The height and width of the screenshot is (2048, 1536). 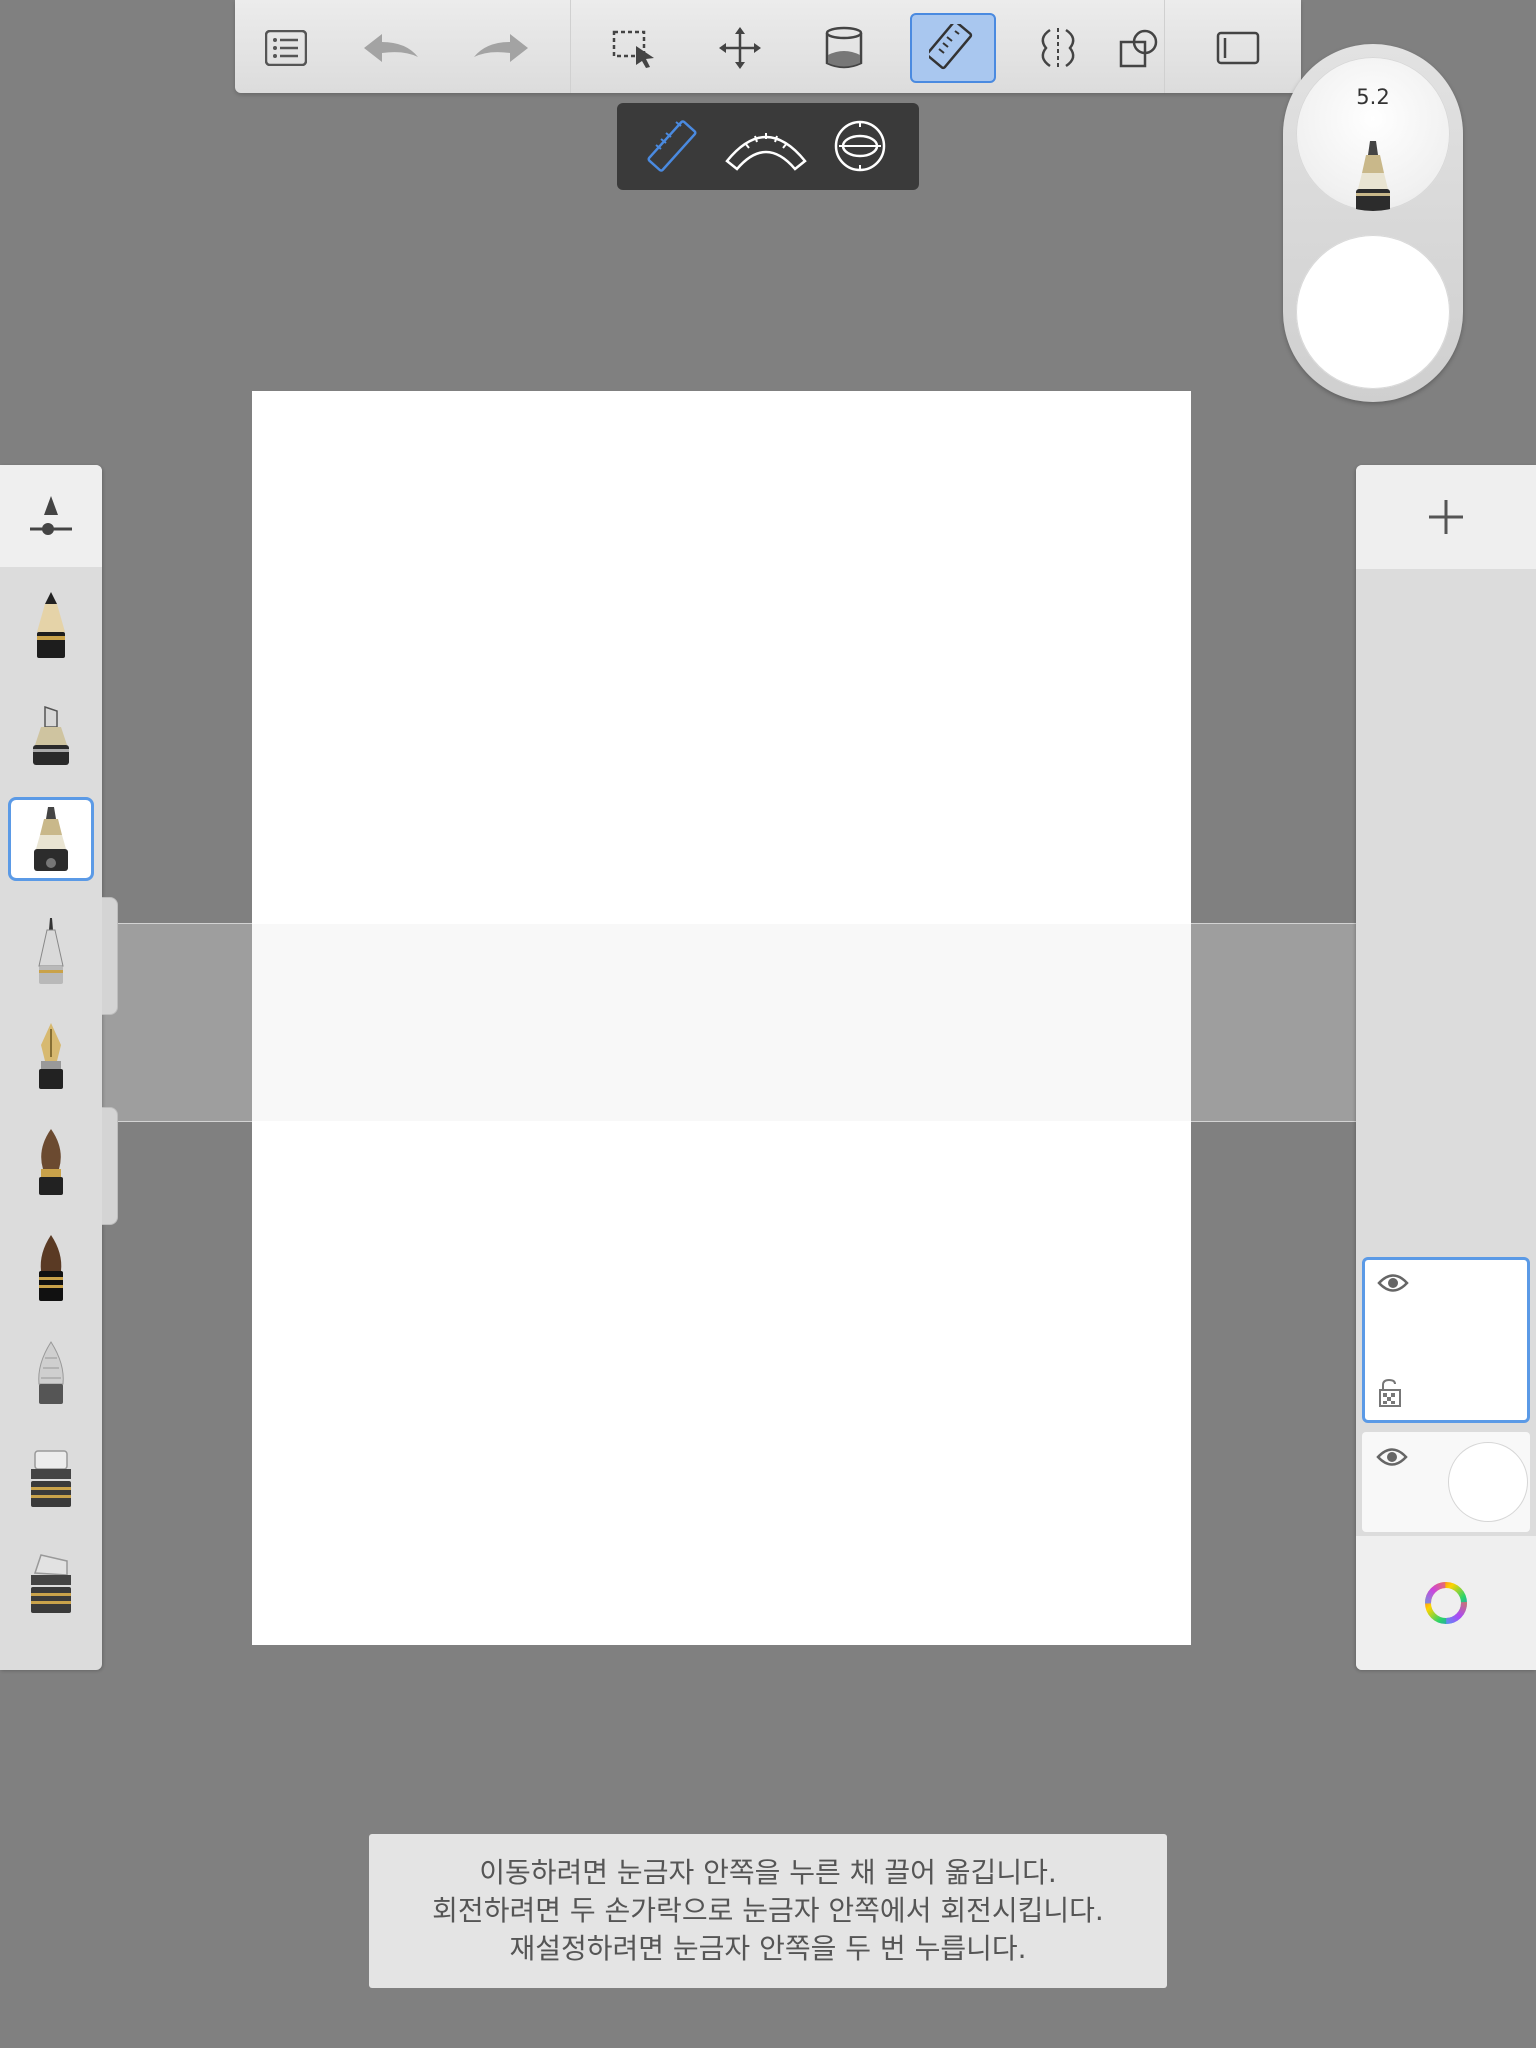 I want to click on brush-airbrush, so click(x=51, y=951).